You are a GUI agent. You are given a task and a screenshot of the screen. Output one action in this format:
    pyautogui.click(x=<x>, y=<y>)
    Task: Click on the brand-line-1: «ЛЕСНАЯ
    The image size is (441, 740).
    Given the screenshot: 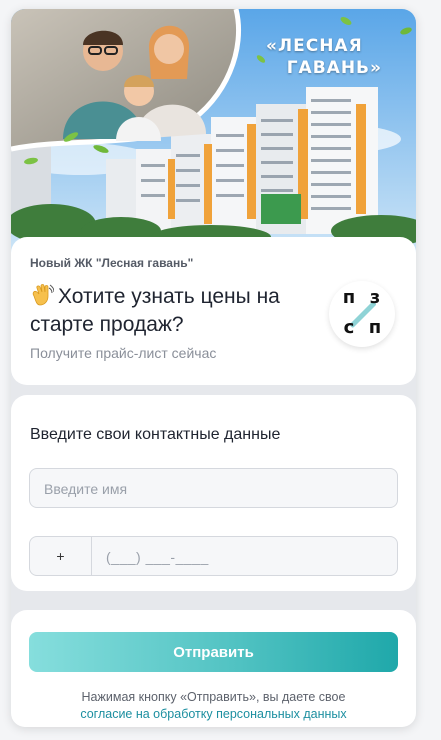 What is the action you would take?
    pyautogui.click(x=314, y=46)
    